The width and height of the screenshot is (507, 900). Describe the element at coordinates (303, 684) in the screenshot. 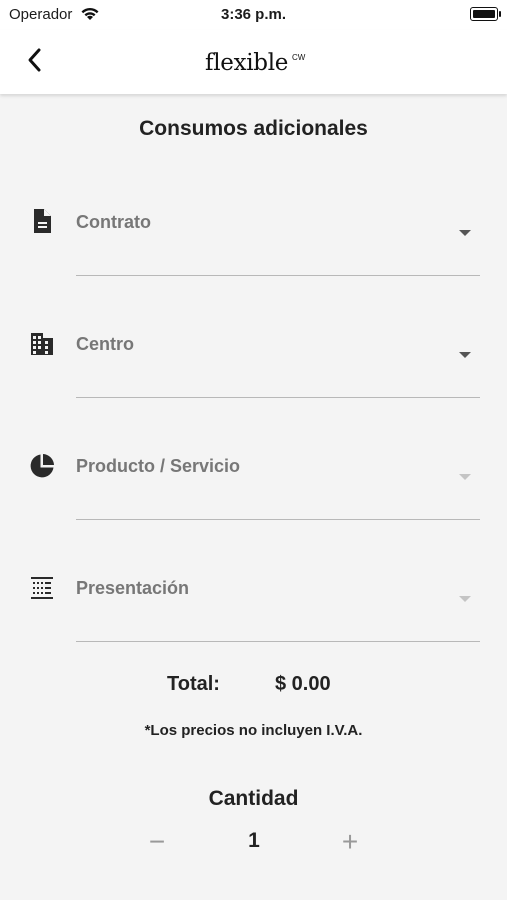

I see `total-value: $ 0.00` at that location.